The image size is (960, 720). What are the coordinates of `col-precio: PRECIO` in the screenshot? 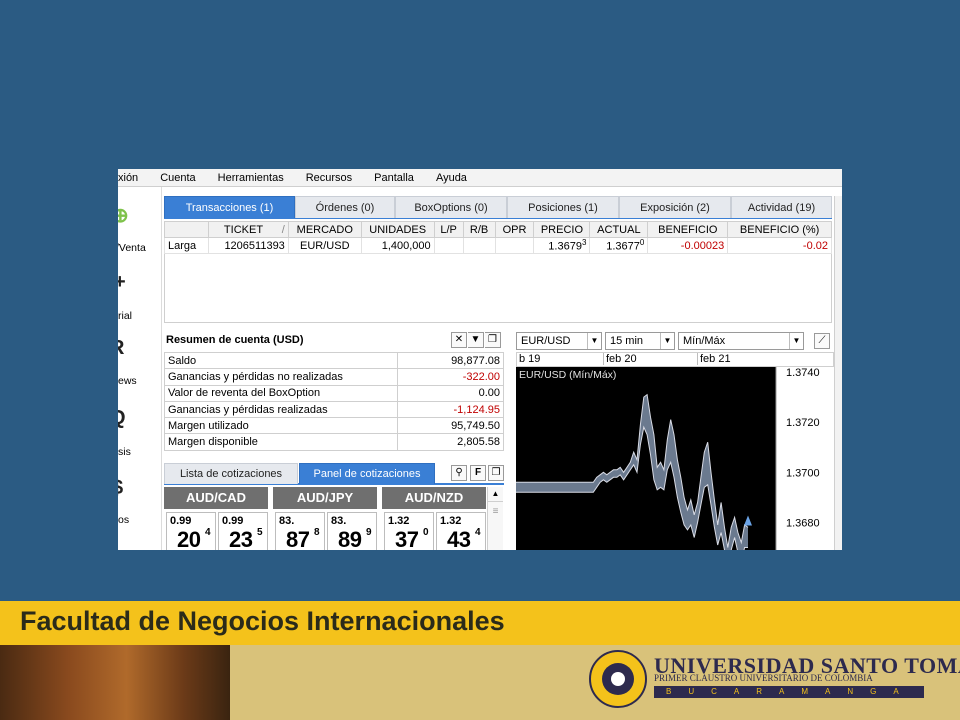 It's located at (562, 229).